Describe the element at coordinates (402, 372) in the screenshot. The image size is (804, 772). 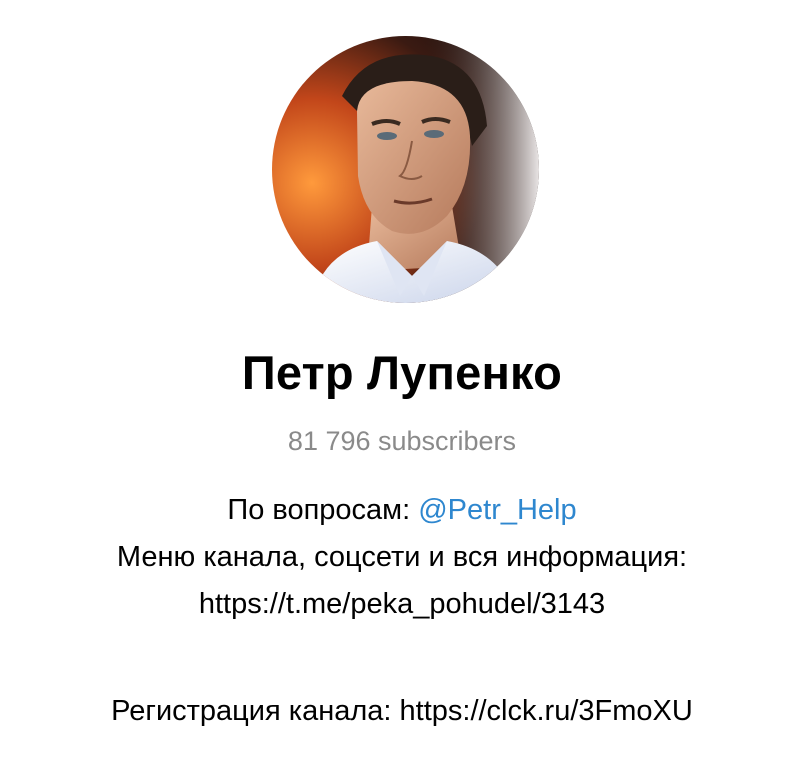
I see `channel-title: Петр Лупенко` at that location.